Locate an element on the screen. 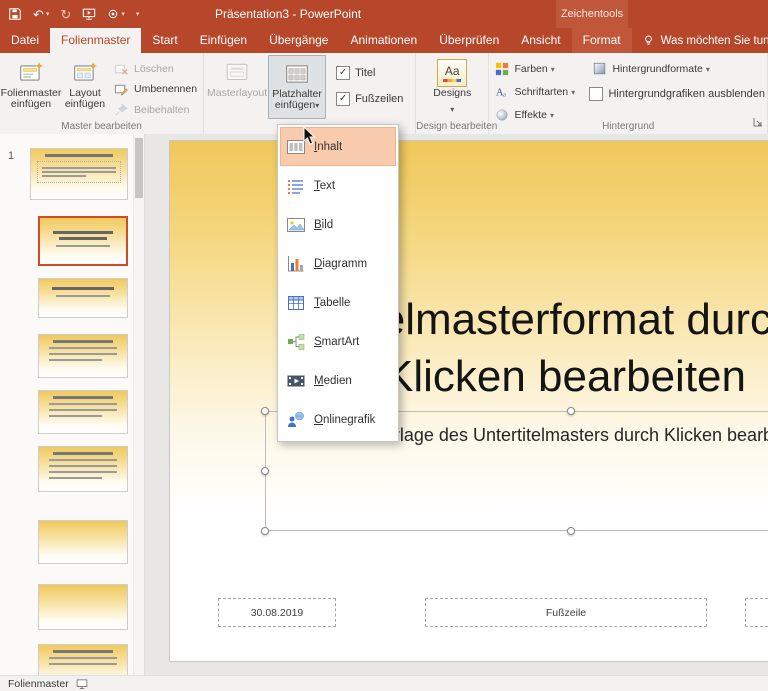 The image size is (768, 691). hide-background-graphics-checkbox is located at coordinates (596, 94).